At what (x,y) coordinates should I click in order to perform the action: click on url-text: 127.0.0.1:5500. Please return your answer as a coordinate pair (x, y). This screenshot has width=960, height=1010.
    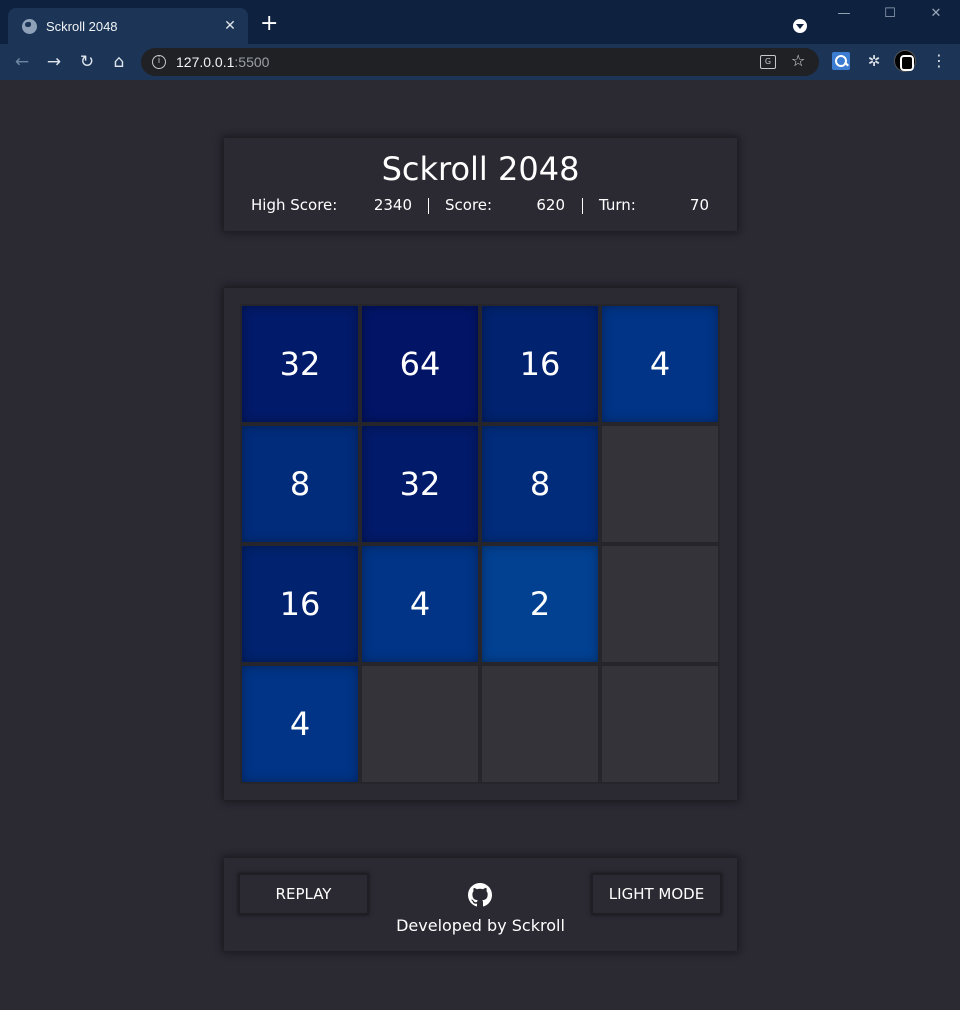
    Looking at the image, I should click on (223, 62).